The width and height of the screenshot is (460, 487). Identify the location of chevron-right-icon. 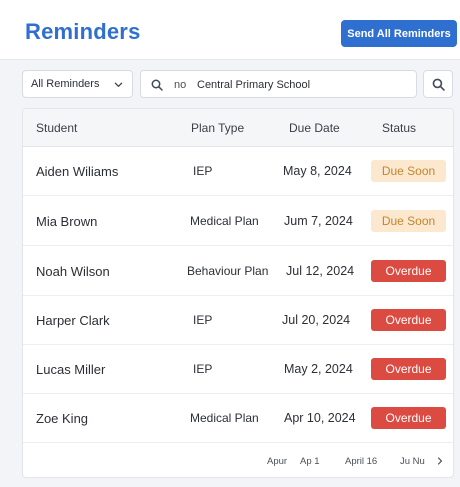
(440, 461).